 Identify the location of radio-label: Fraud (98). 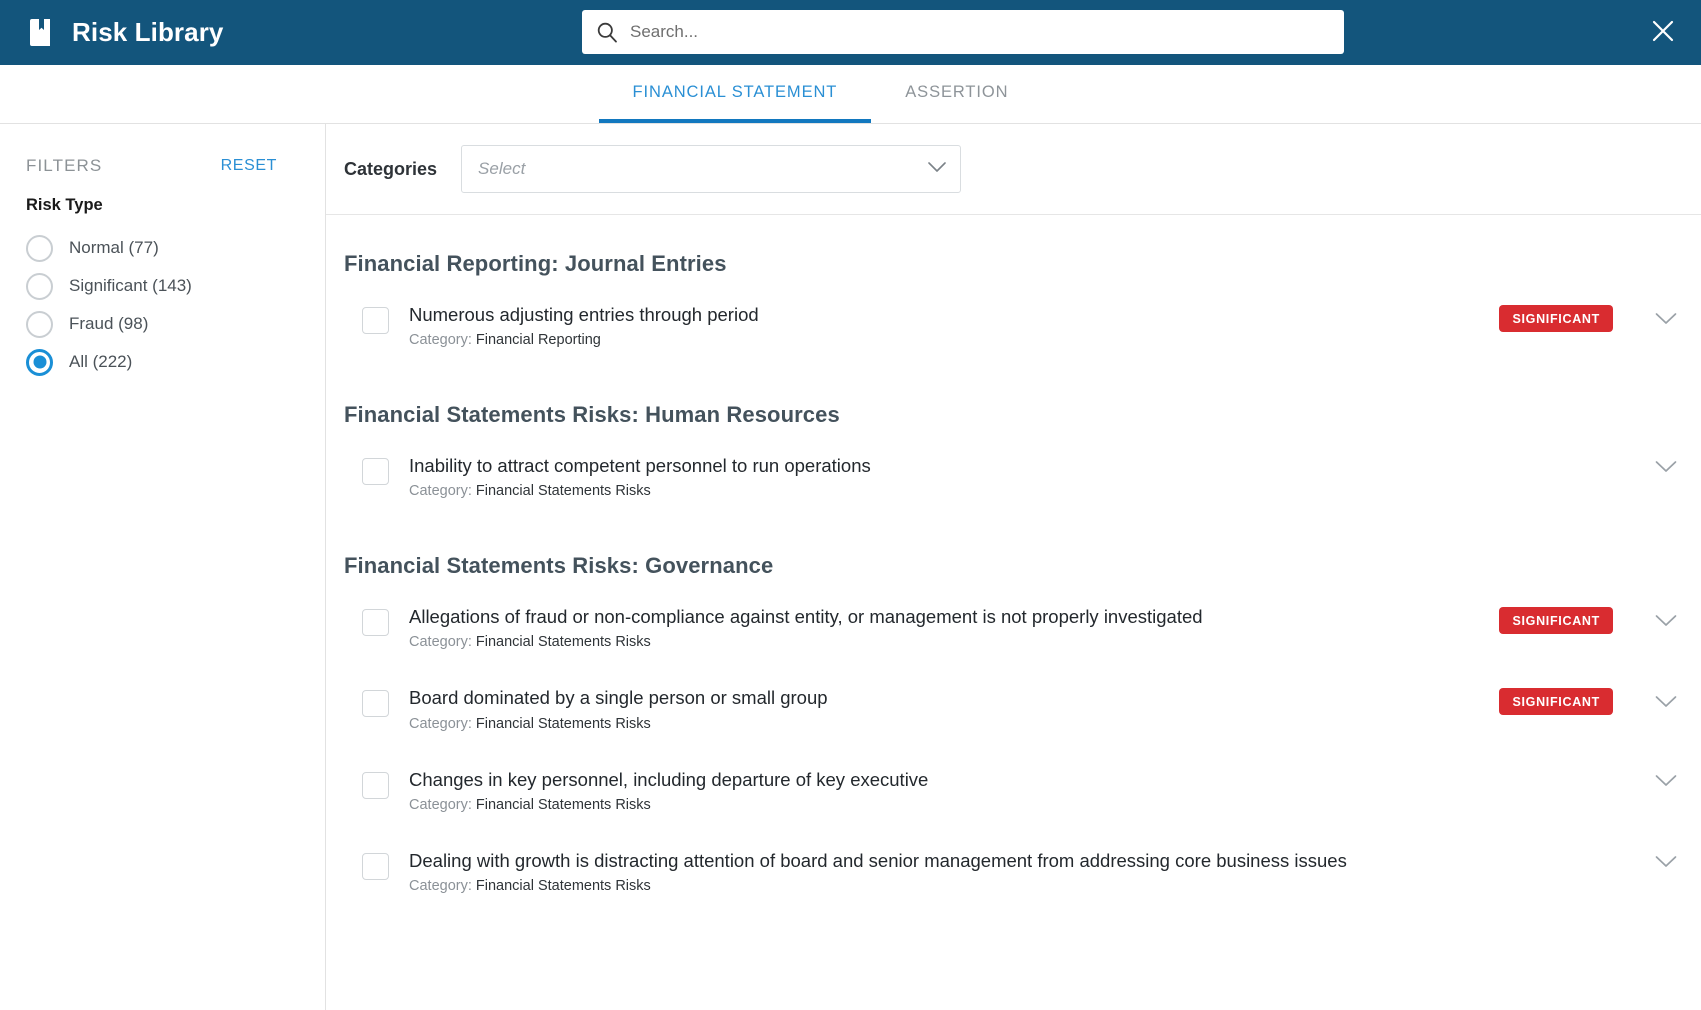
(109, 323).